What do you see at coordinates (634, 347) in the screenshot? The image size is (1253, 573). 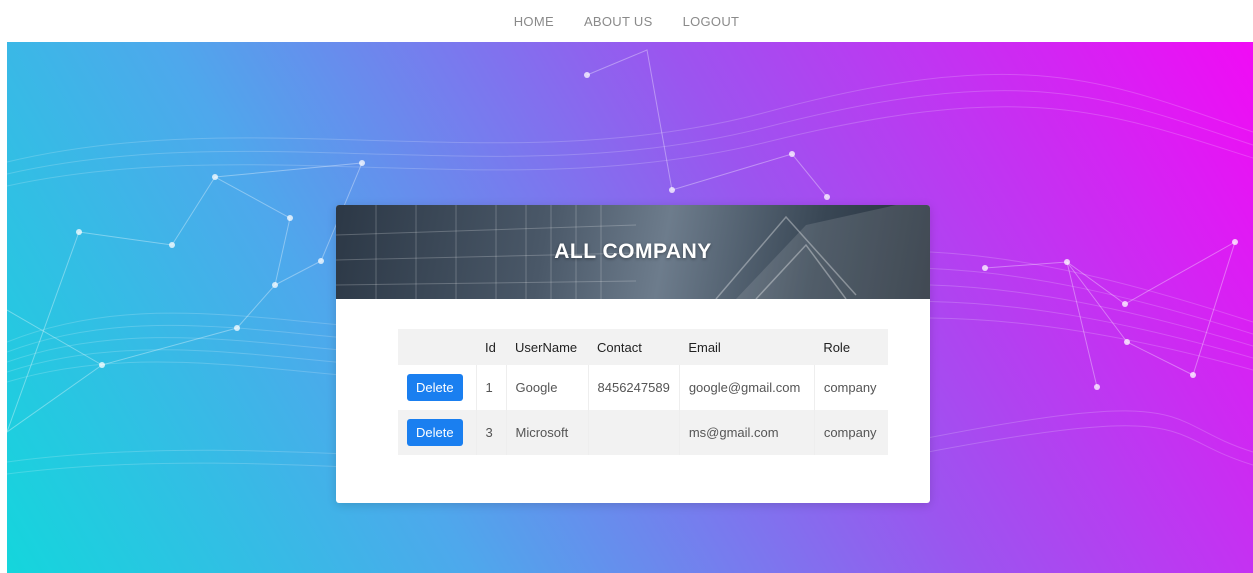 I see `column-header-contact: Contact` at bounding box center [634, 347].